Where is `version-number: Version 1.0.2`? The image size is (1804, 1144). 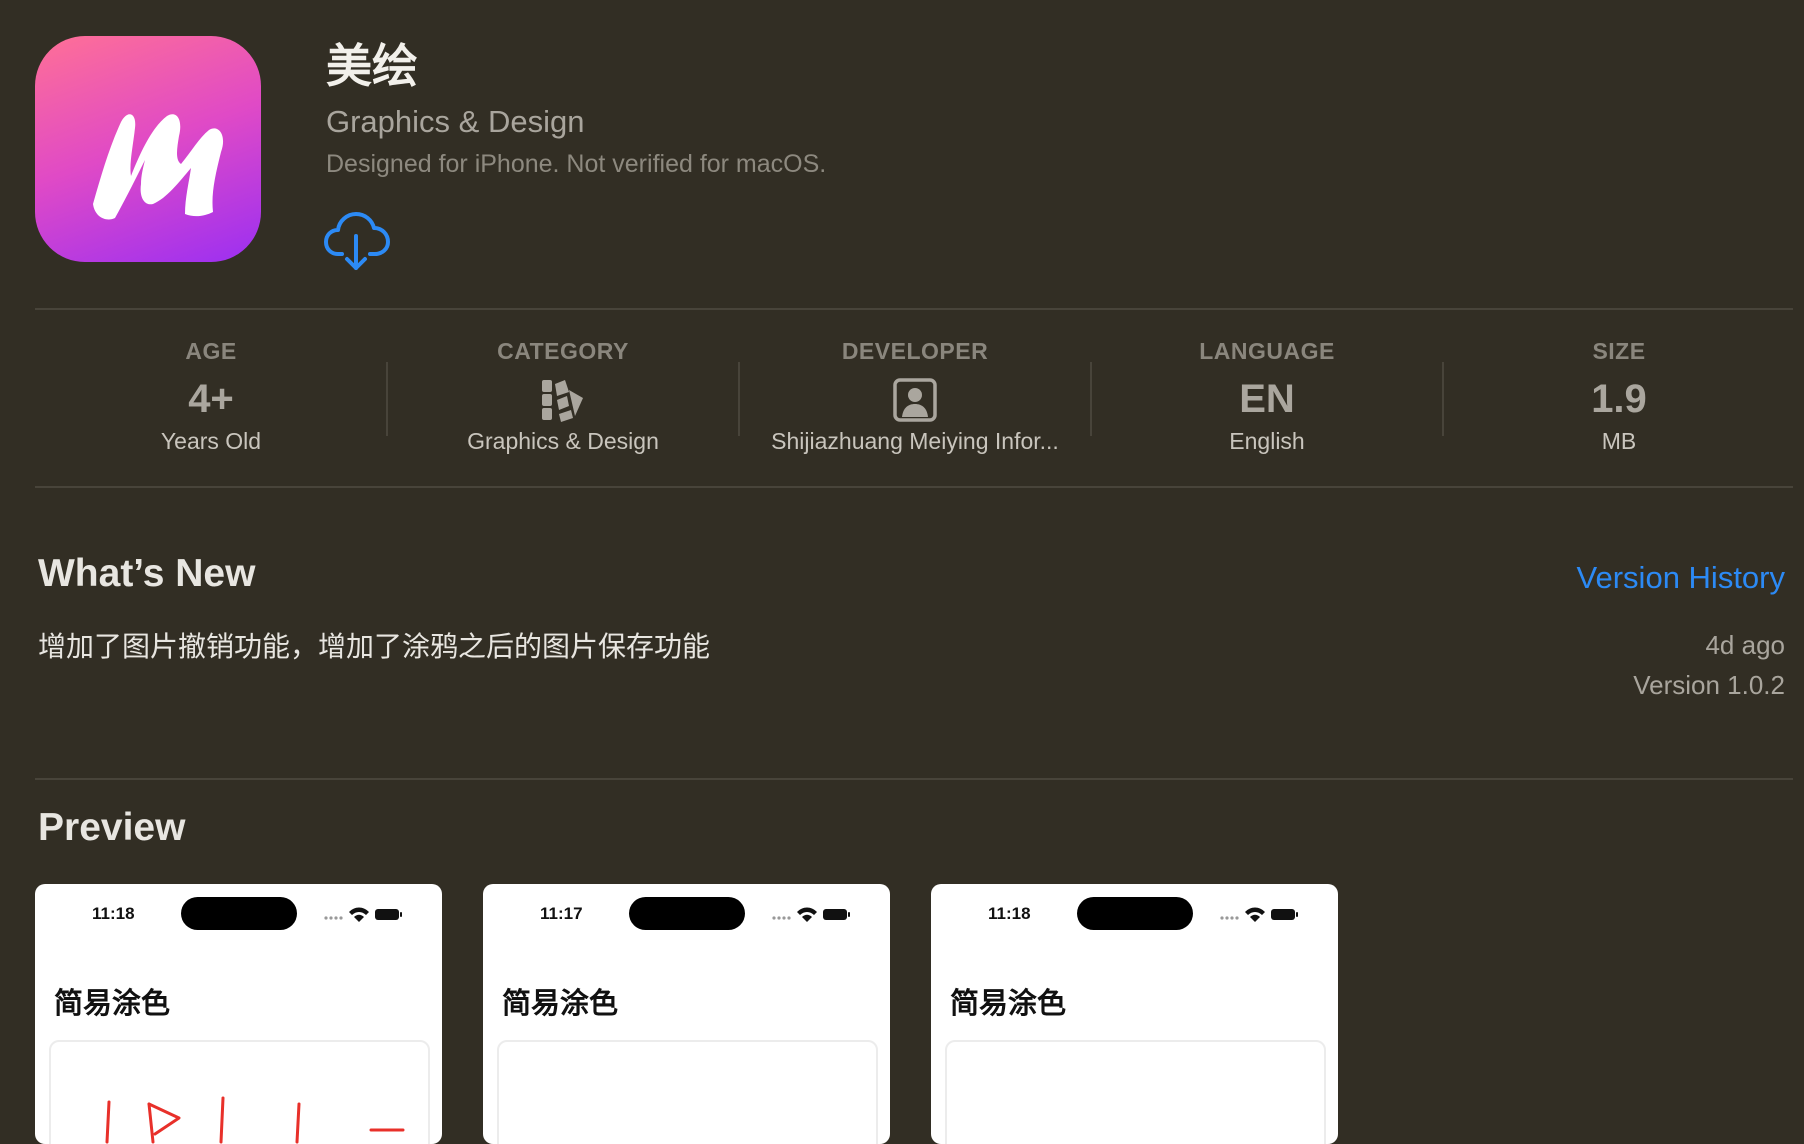 version-number: Version 1.0.2 is located at coordinates (1709, 685).